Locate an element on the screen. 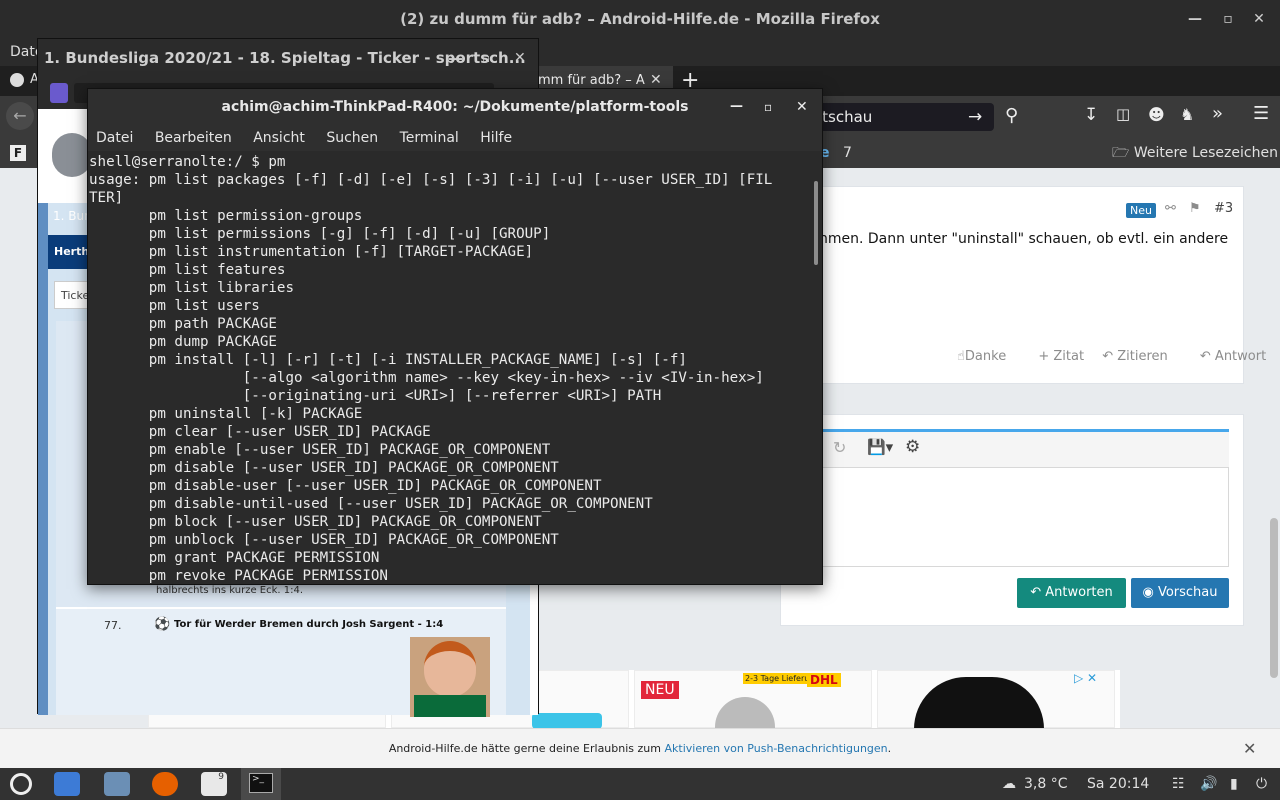 This screenshot has width=1280, height=800. like-button: ☝Danke is located at coordinates (988, 356).